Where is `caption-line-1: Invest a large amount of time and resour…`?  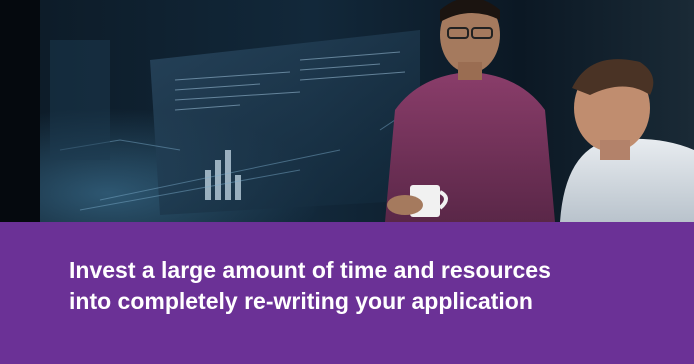 caption-line-1: Invest a large amount of time and resour… is located at coordinates (310, 270).